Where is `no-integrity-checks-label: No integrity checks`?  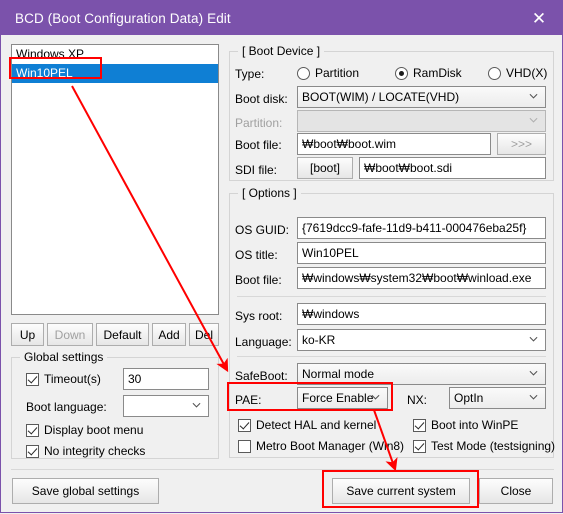 no-integrity-checks-label: No integrity checks is located at coordinates (95, 451).